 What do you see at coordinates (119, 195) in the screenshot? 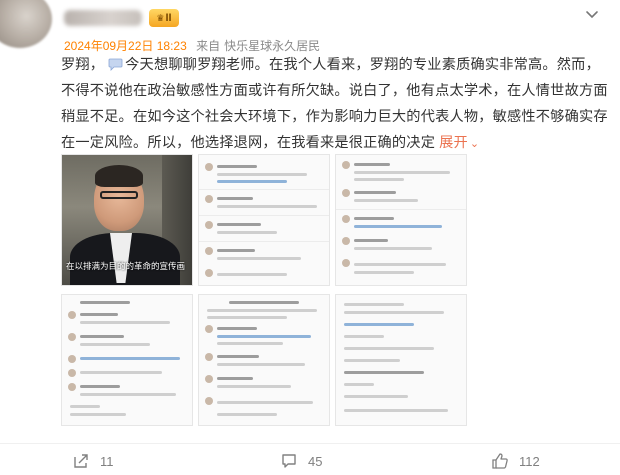
I see `person-glasses` at bounding box center [119, 195].